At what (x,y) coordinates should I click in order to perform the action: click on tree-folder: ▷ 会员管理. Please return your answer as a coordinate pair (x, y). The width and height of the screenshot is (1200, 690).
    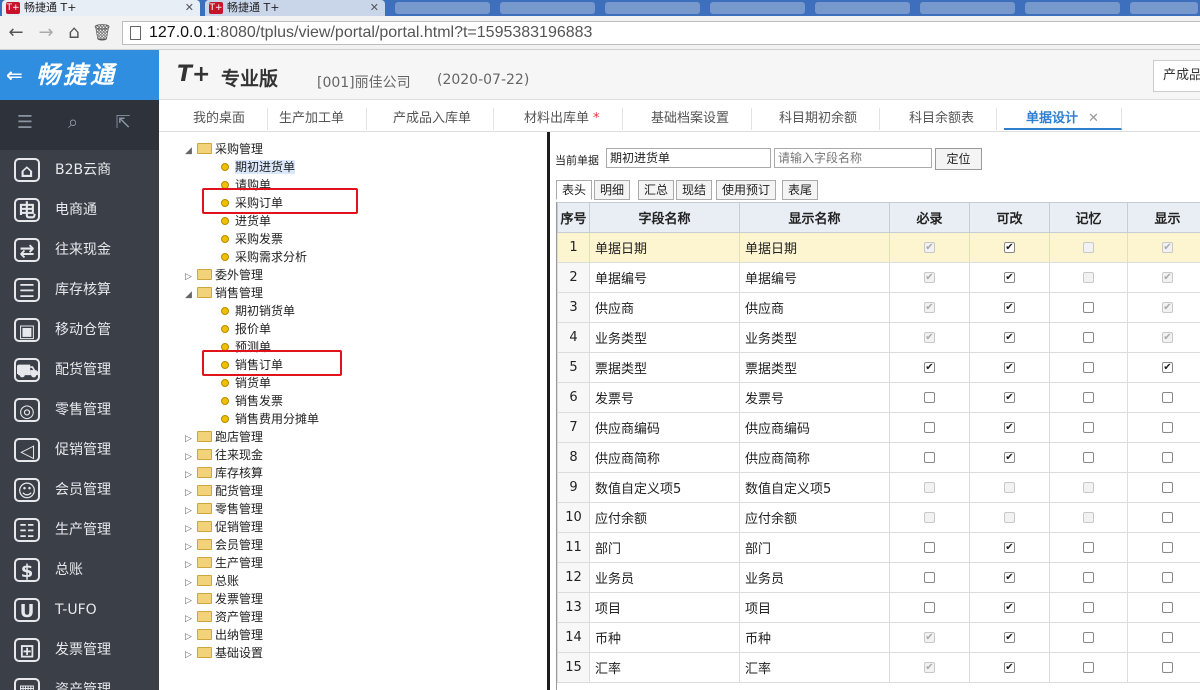
    Looking at the image, I should click on (224, 545).